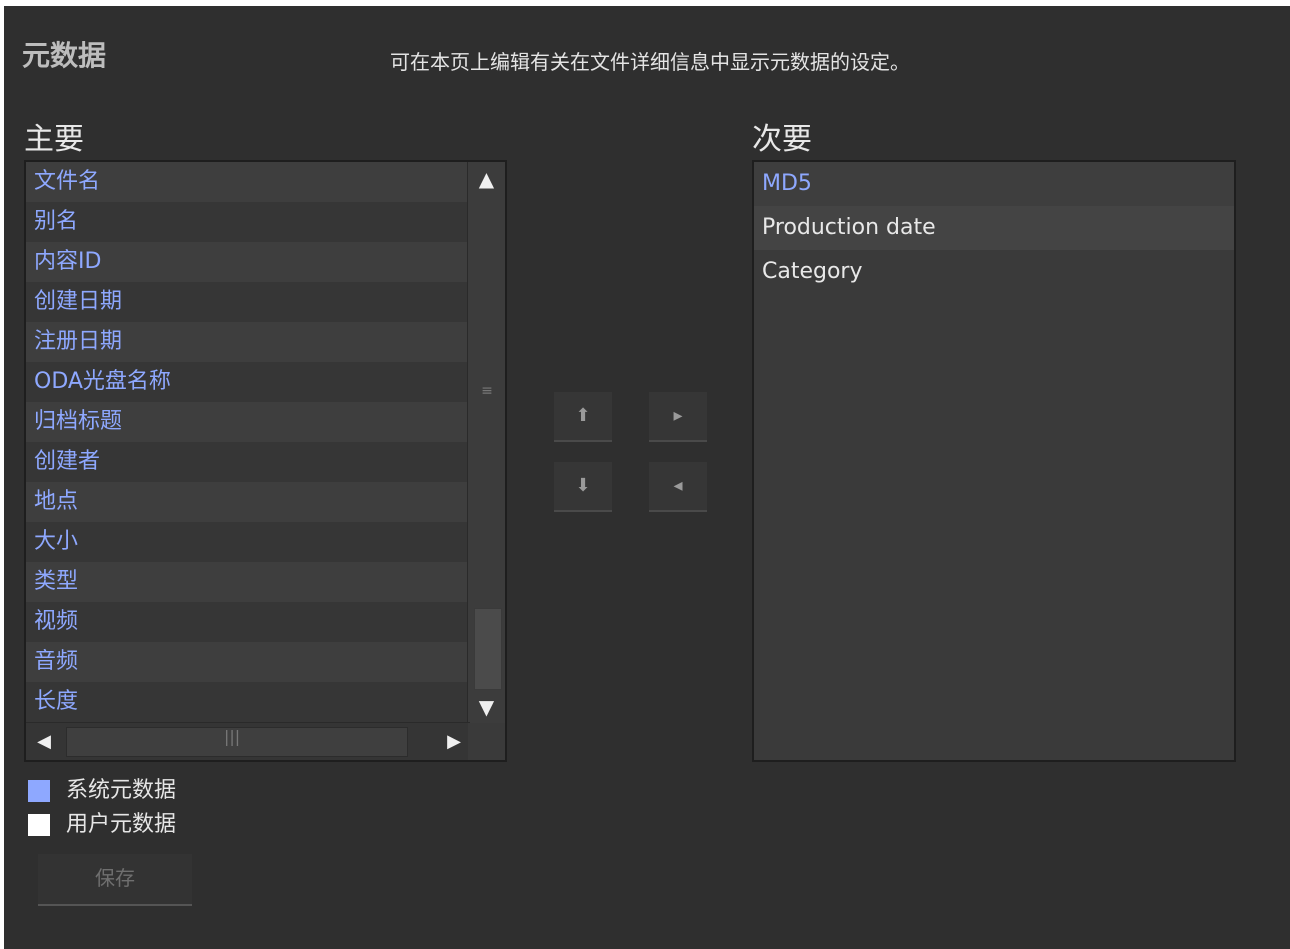 The image size is (1290, 949). What do you see at coordinates (121, 790) in the screenshot?
I see `legend-system-label: 系统元数据` at bounding box center [121, 790].